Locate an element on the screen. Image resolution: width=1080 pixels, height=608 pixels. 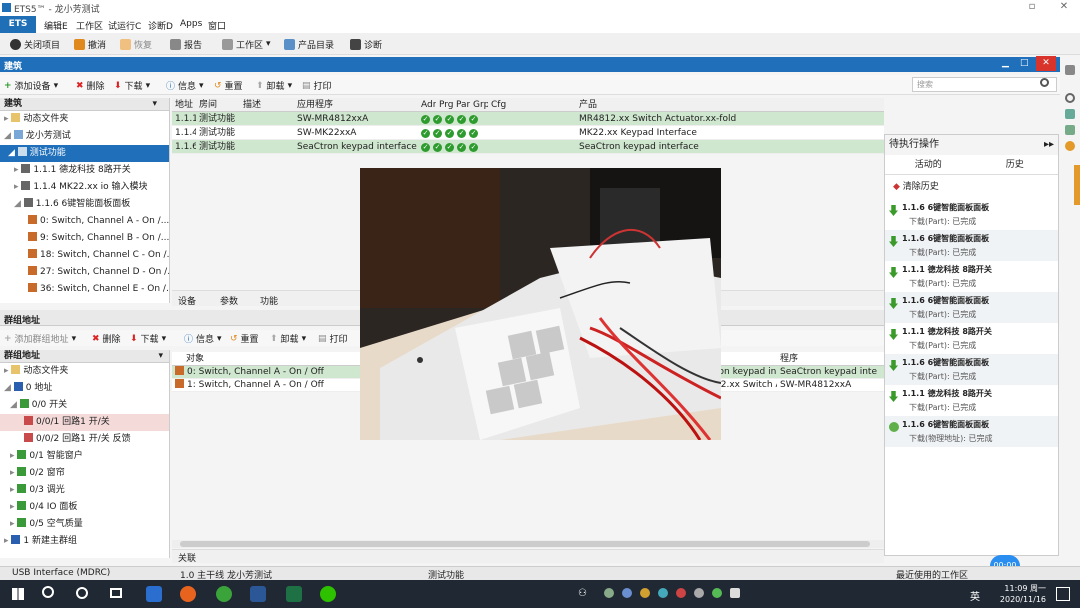
menu-commissioning: 试运行C is located at coordinates (124, 25).